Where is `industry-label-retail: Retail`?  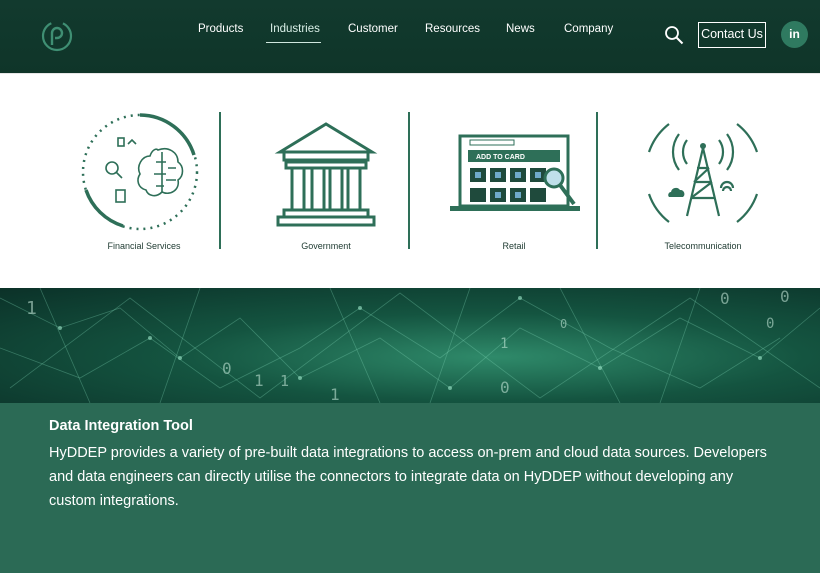
industry-label-retail: Retail is located at coordinates (514, 246).